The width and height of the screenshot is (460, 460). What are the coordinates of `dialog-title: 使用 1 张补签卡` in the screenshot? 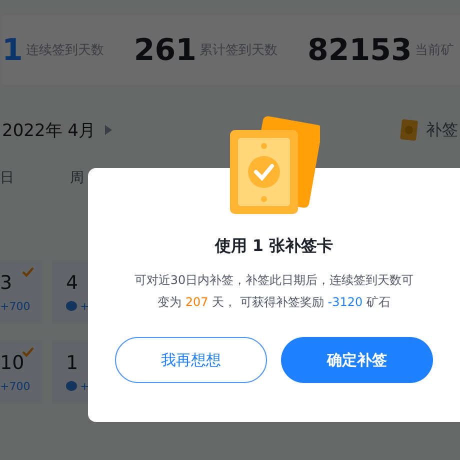 It's located at (274, 246).